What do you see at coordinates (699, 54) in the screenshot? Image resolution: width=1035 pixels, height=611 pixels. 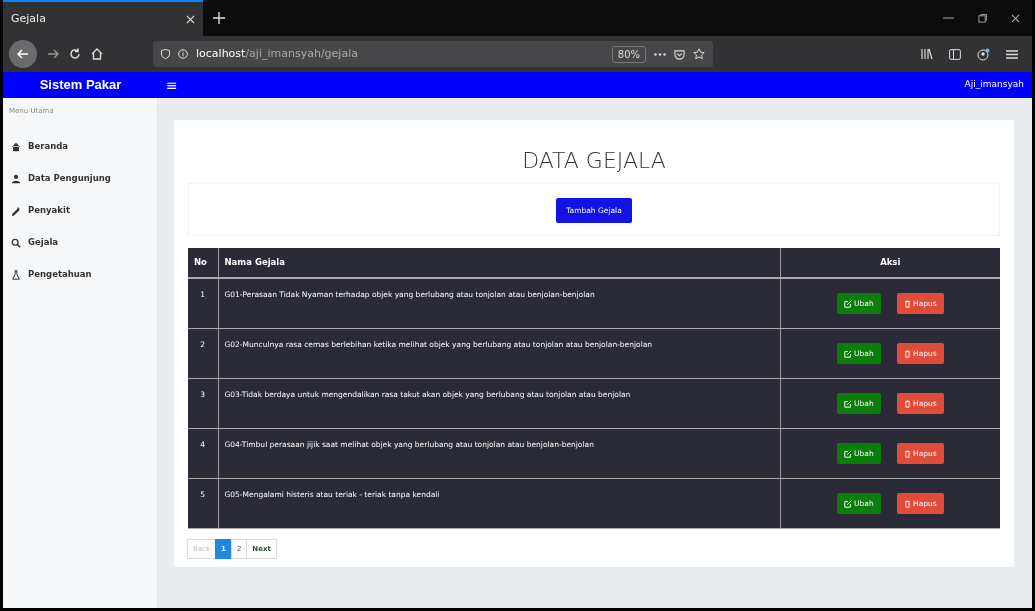 I see `star-icon` at bounding box center [699, 54].